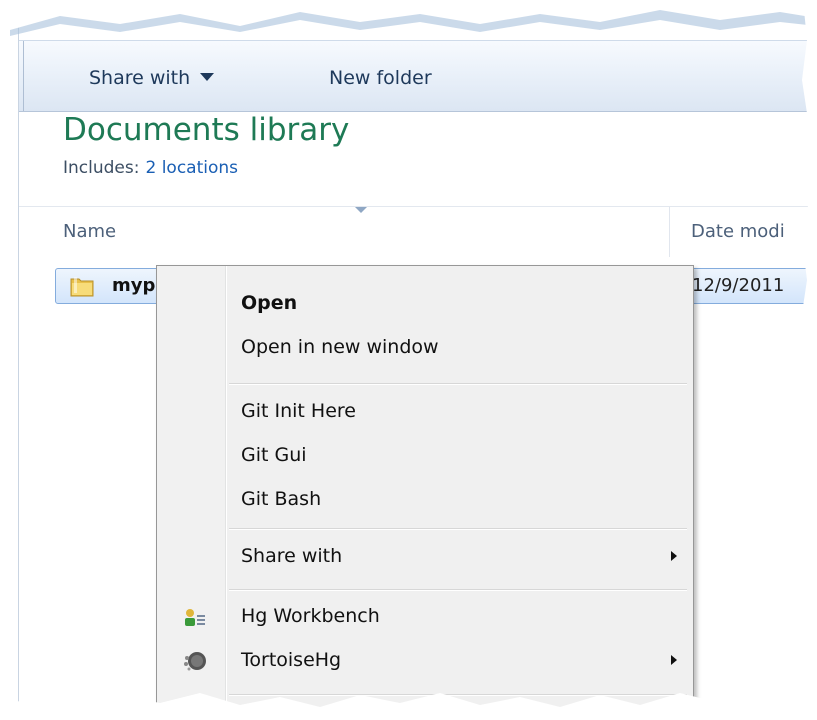  Describe the element at coordinates (425, 499) in the screenshot. I see `menu-item-git-bash: Git Bash` at that location.